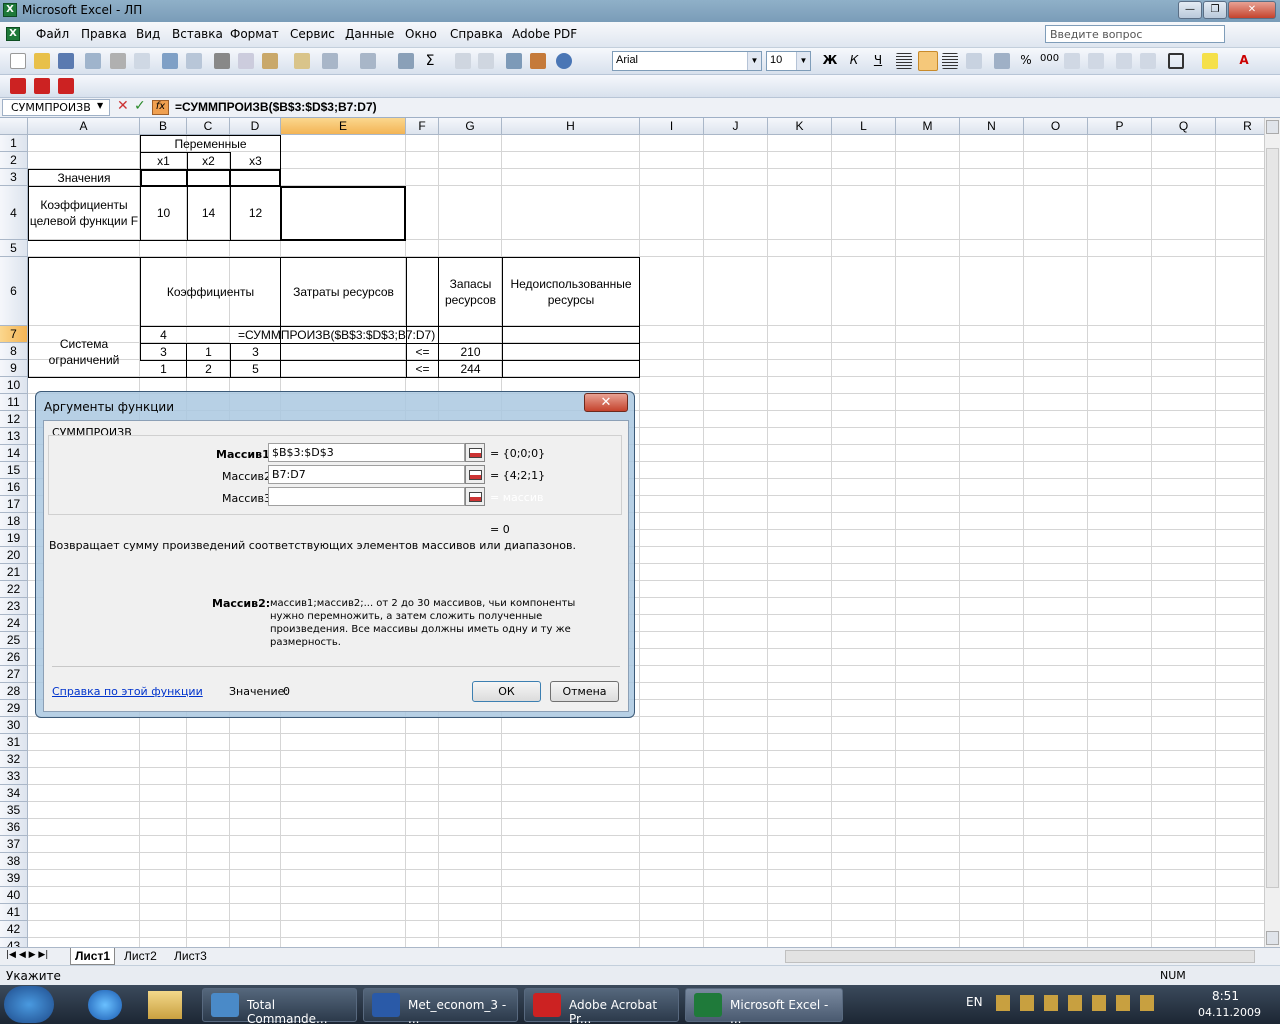 The height and width of the screenshot is (1026, 1280). I want to click on bold-button: Ж, so click(830, 61).